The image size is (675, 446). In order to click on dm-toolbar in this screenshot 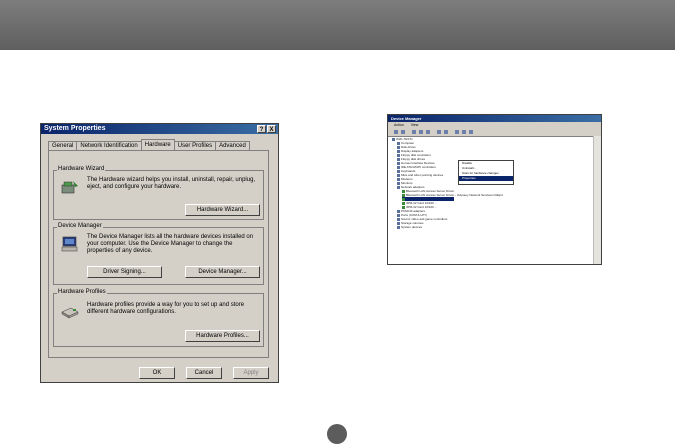, I will do `click(494, 132)`.